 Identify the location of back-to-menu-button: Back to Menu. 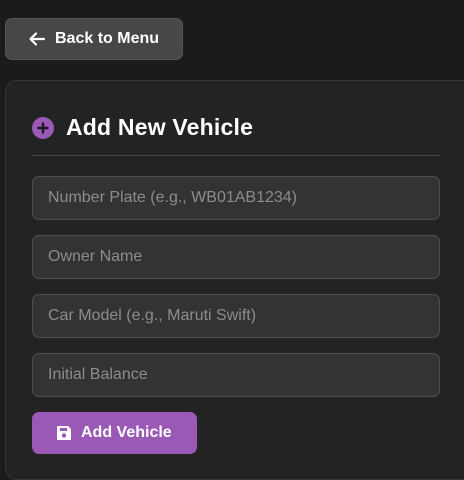
(94, 39).